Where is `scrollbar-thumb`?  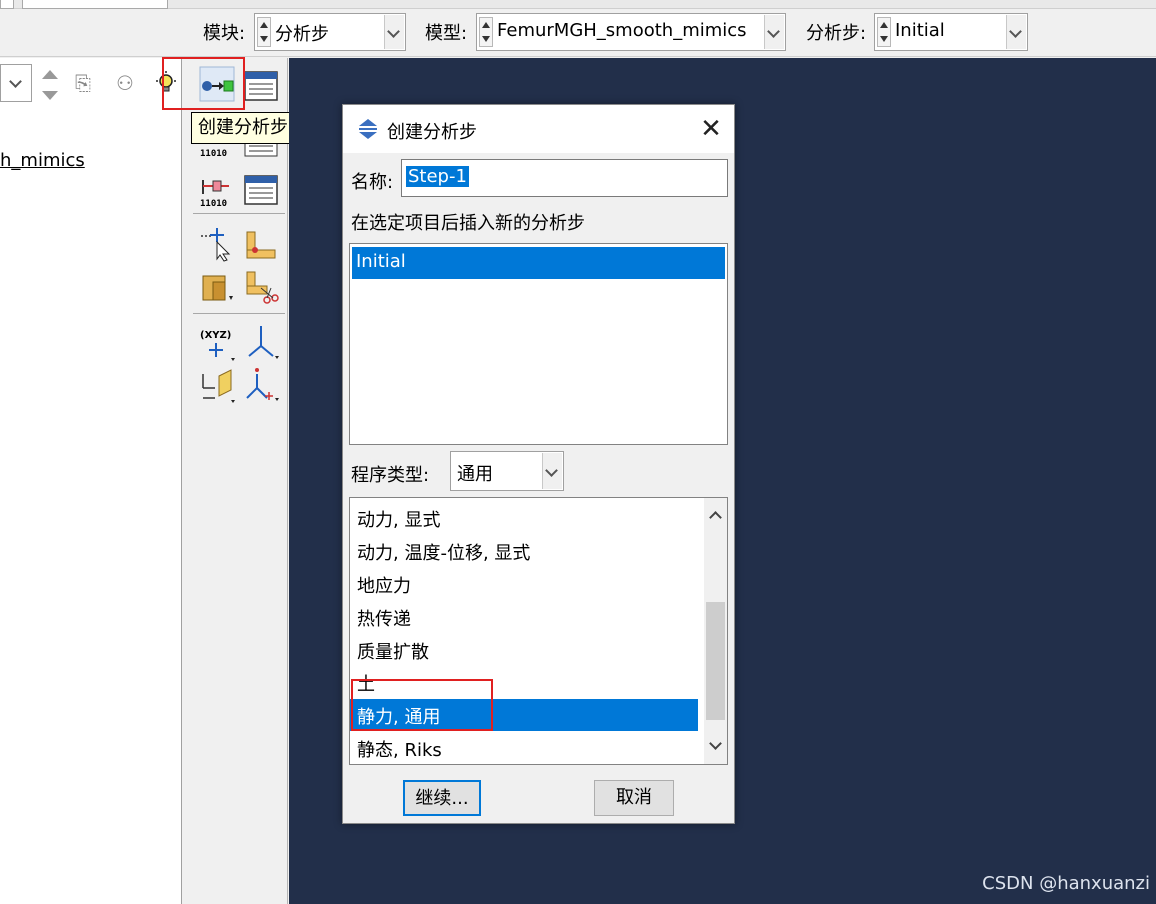 scrollbar-thumb is located at coordinates (715, 661).